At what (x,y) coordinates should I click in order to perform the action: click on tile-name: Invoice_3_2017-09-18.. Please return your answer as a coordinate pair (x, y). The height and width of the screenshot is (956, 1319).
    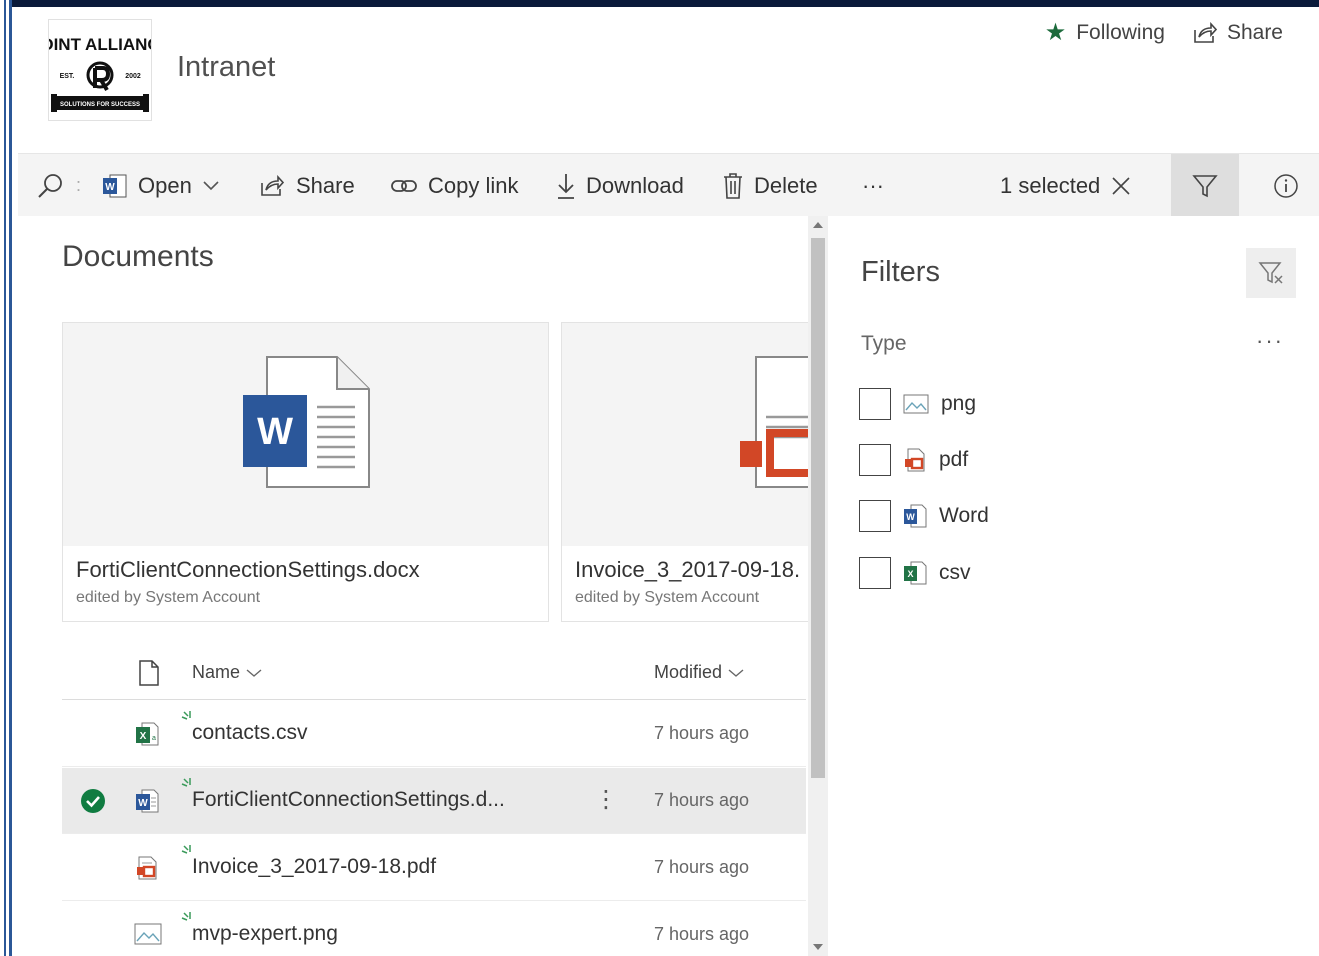
    Looking at the image, I should click on (688, 569).